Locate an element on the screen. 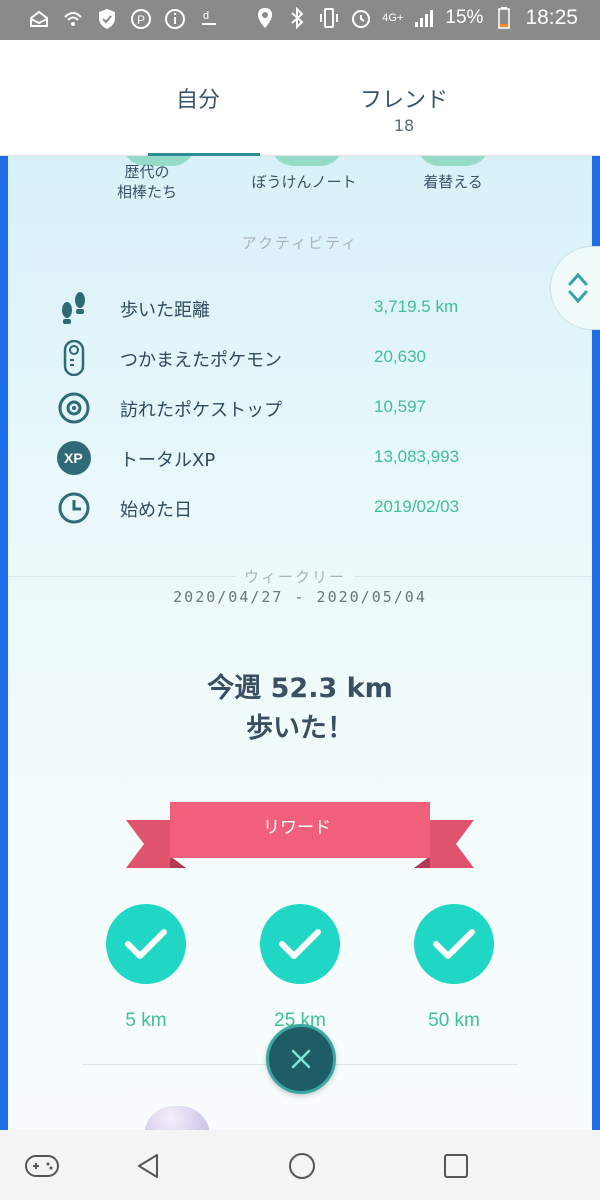 The width and height of the screenshot is (600, 1200). clock: 18:25 is located at coordinates (551, 17).